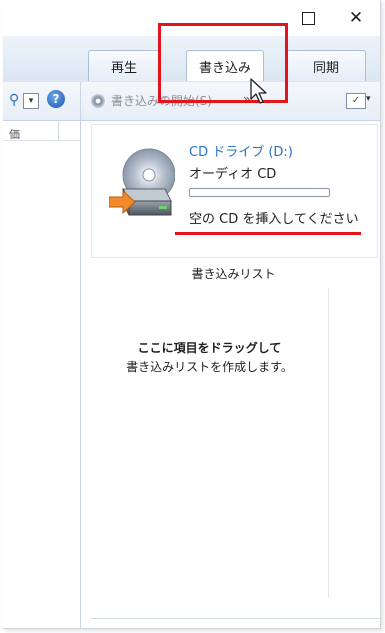 The height and width of the screenshot is (633, 385). Describe the element at coordinates (98, 100) in the screenshot. I see `disc-icon` at that location.